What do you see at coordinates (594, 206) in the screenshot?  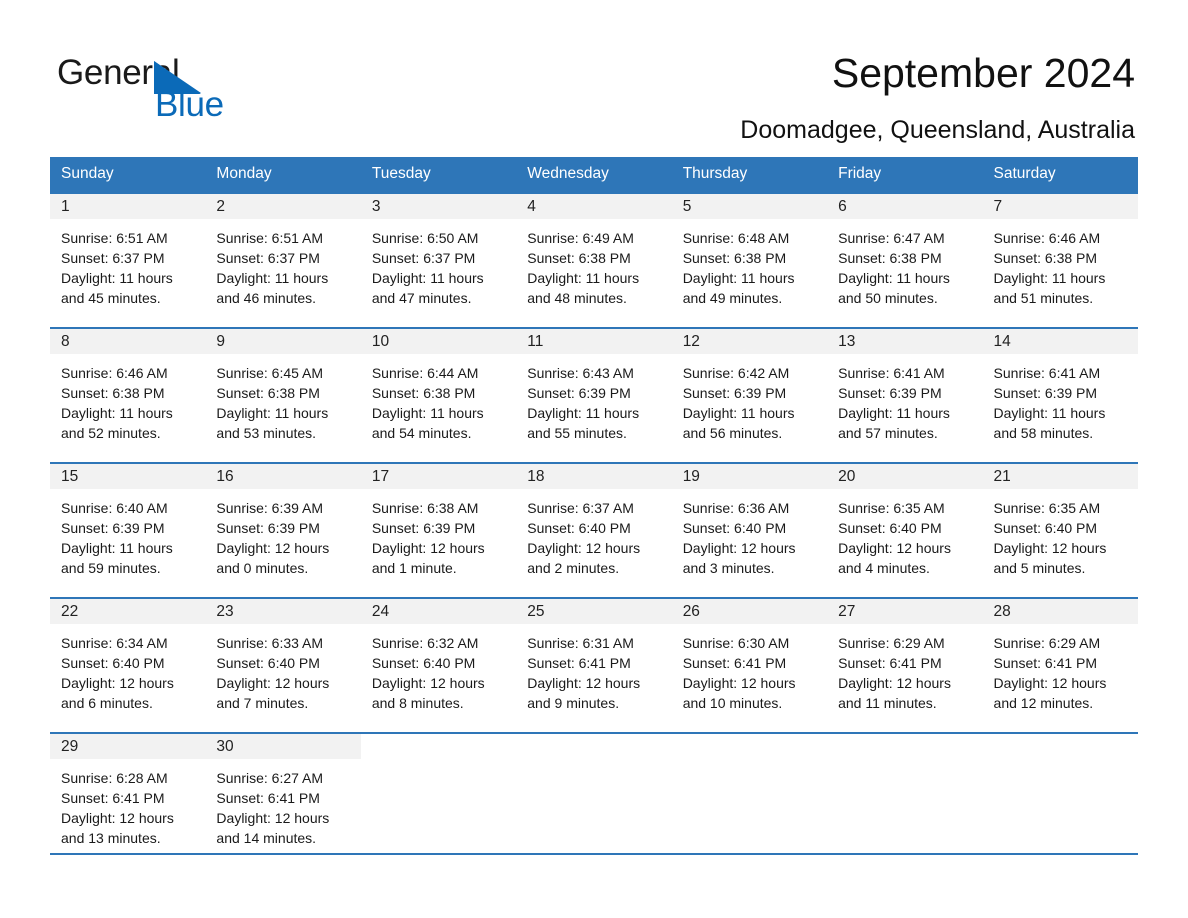 I see `day-number: 4` at bounding box center [594, 206].